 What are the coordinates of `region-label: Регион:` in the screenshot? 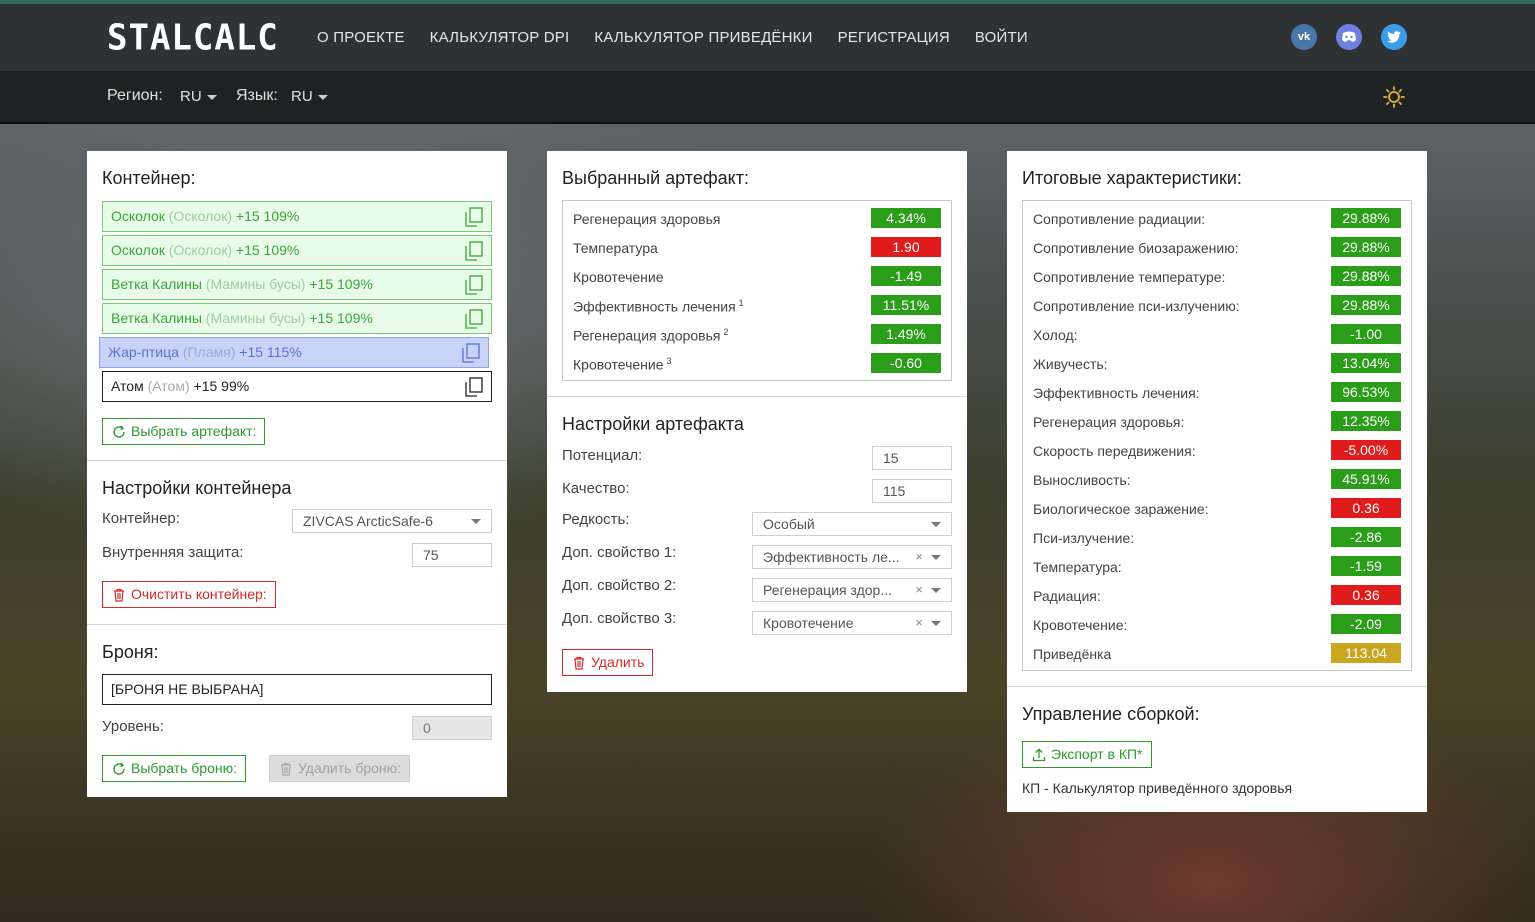 It's located at (135, 95).